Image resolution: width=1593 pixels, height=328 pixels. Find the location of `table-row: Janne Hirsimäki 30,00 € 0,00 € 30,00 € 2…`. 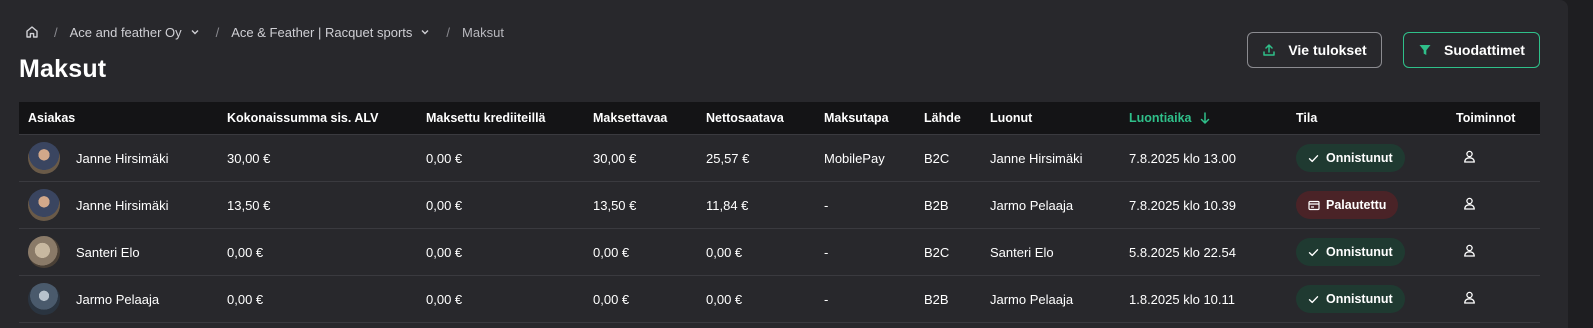

table-row: Janne Hirsimäki 30,00 € 0,00 € 30,00 € 2… is located at coordinates (779, 158).